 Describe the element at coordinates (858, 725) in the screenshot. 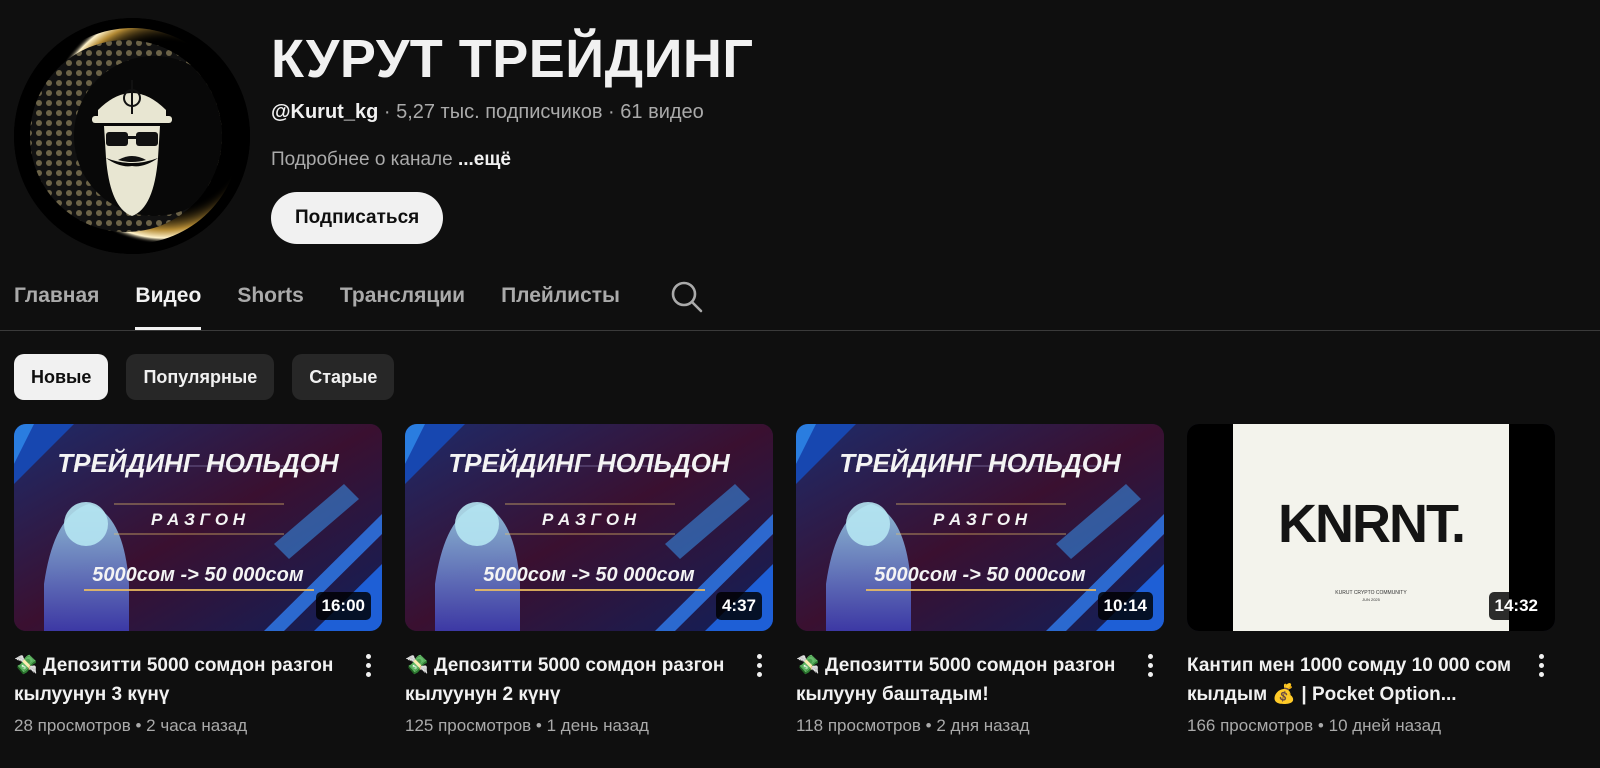

I see `view-count: 118 просмотров` at that location.